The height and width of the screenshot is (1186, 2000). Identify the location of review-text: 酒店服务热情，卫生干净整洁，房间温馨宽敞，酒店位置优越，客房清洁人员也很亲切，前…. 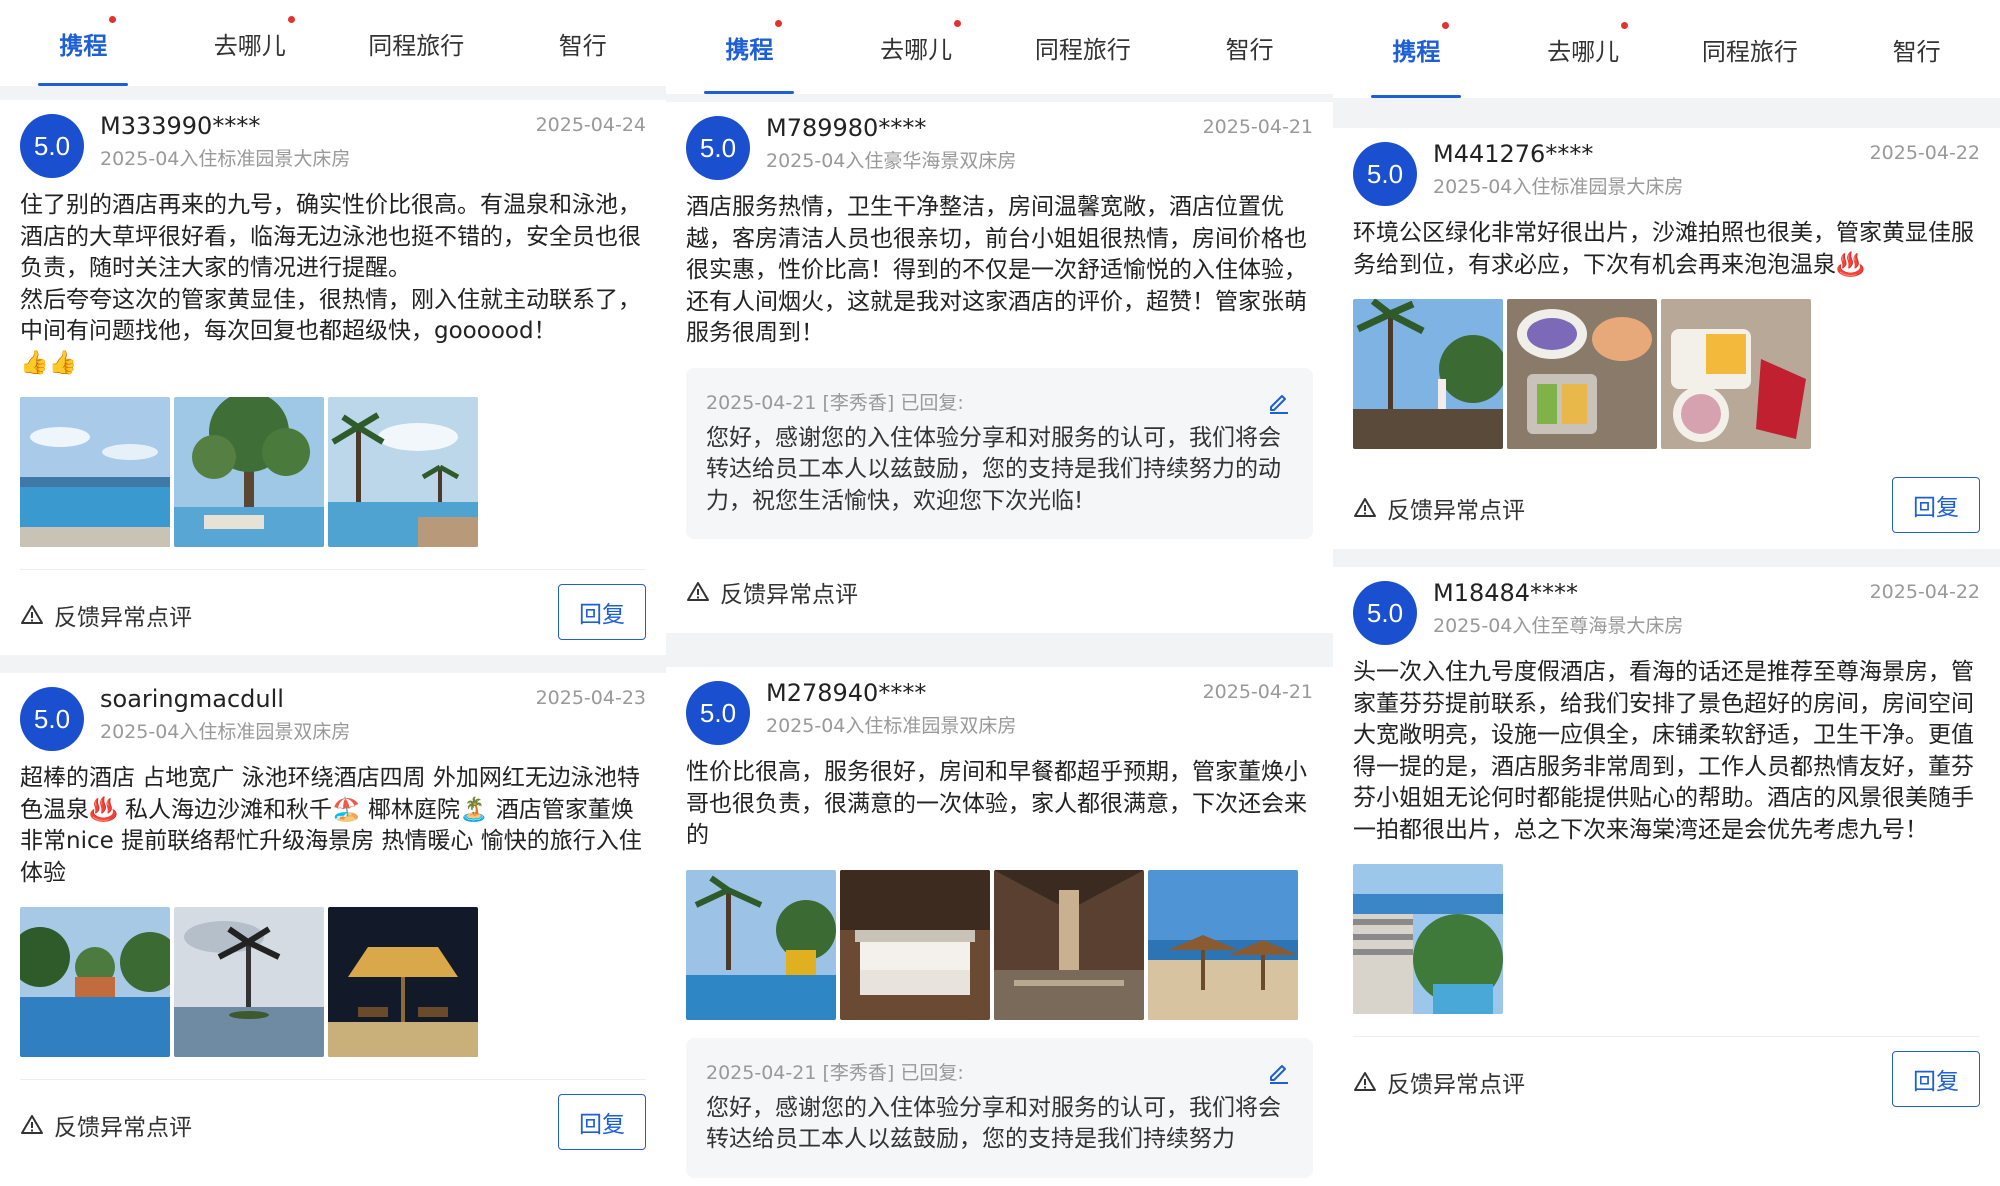
(996, 270).